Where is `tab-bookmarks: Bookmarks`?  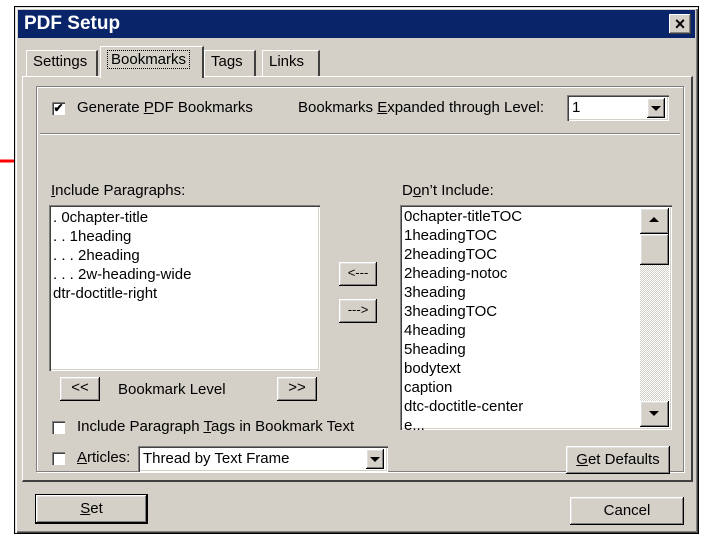 tab-bookmarks: Bookmarks is located at coordinates (152, 62).